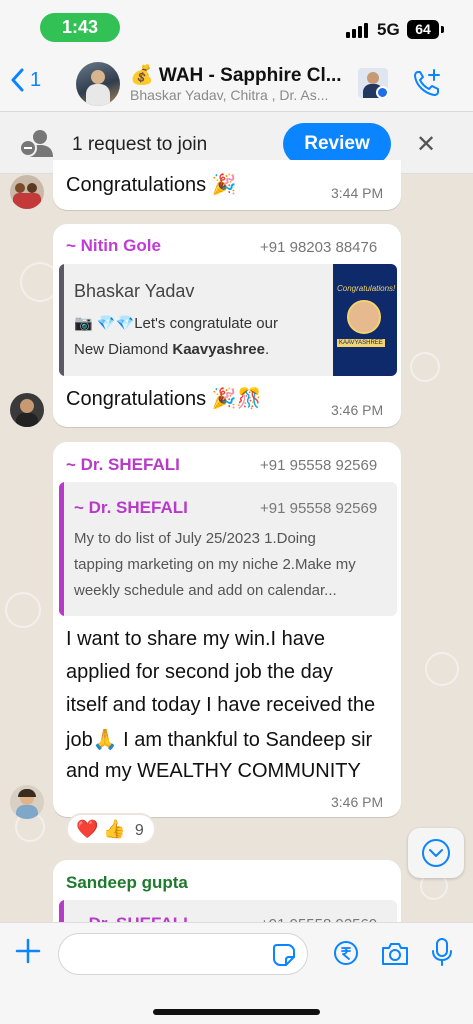 The image size is (473, 1024). Describe the element at coordinates (28, 951) in the screenshot. I see `plus-icon` at that location.